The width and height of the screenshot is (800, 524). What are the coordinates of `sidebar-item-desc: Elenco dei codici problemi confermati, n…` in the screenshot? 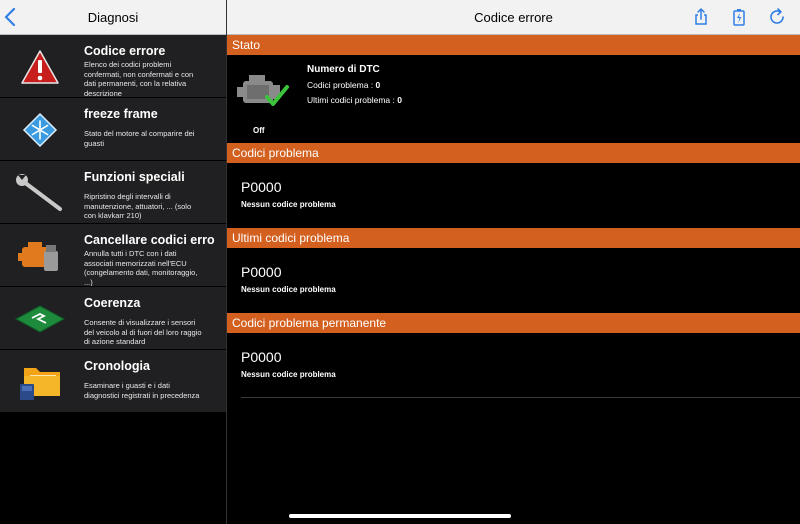 It's located at (139, 79).